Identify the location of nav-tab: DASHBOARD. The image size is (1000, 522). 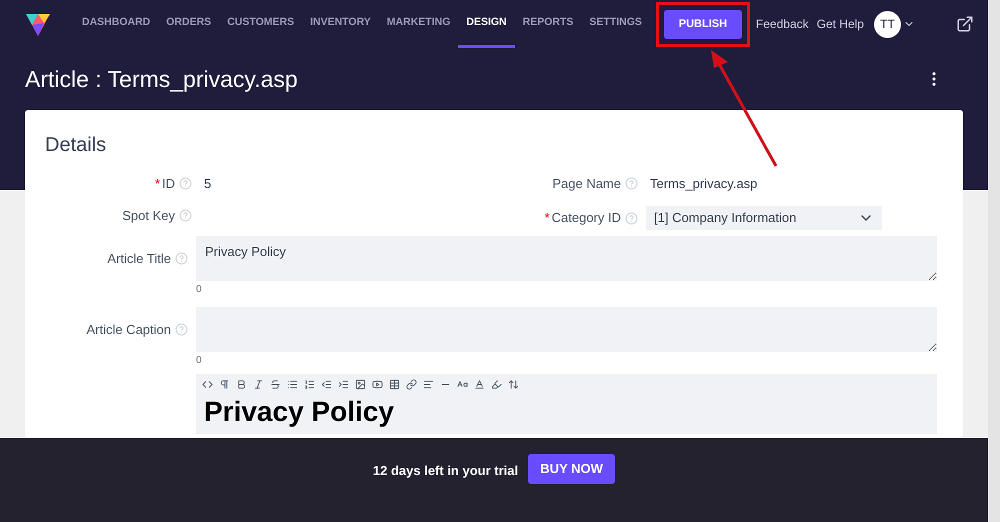
(116, 24).